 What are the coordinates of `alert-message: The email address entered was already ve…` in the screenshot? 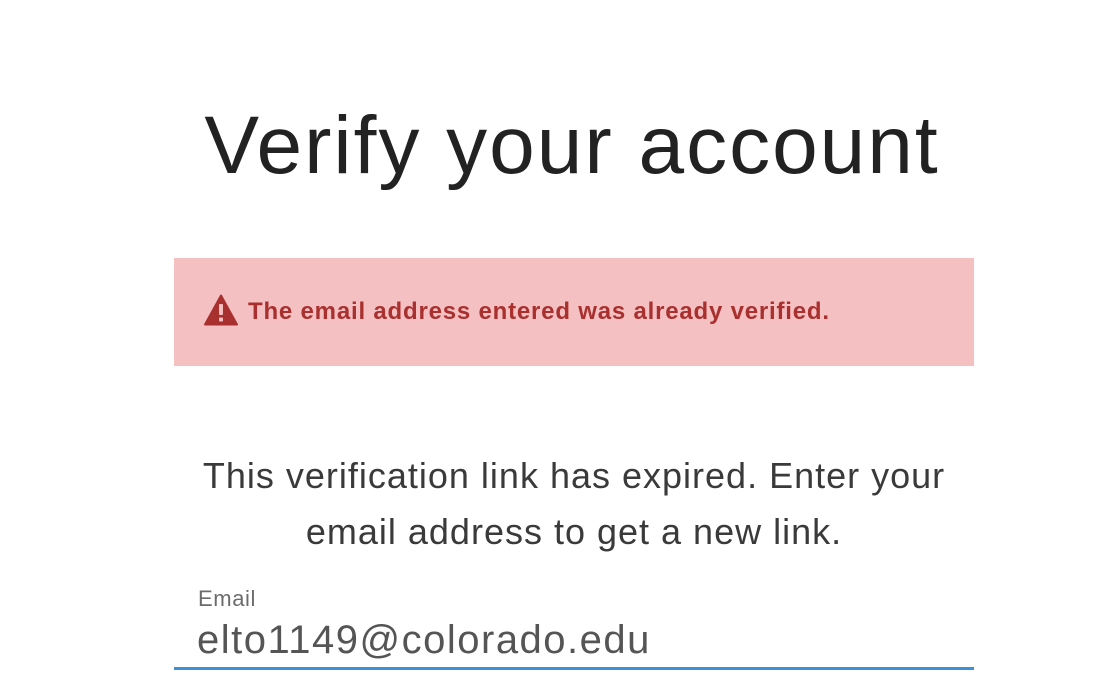 It's located at (539, 311).